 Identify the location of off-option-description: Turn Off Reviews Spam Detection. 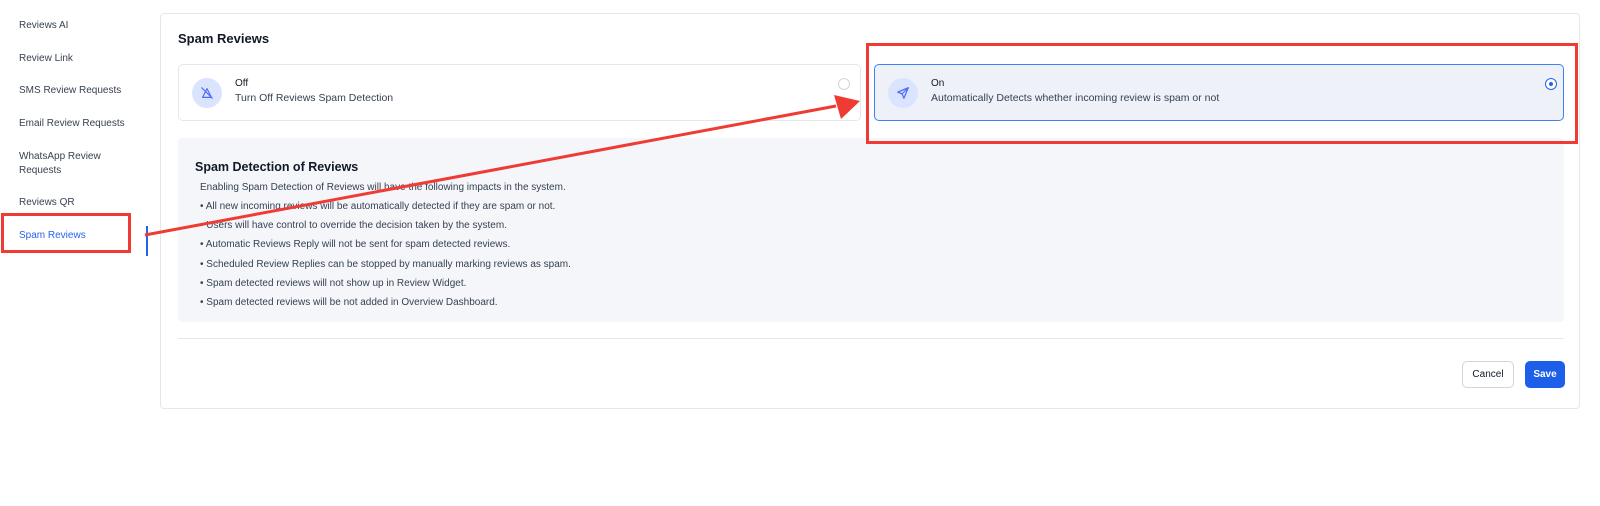
(314, 98).